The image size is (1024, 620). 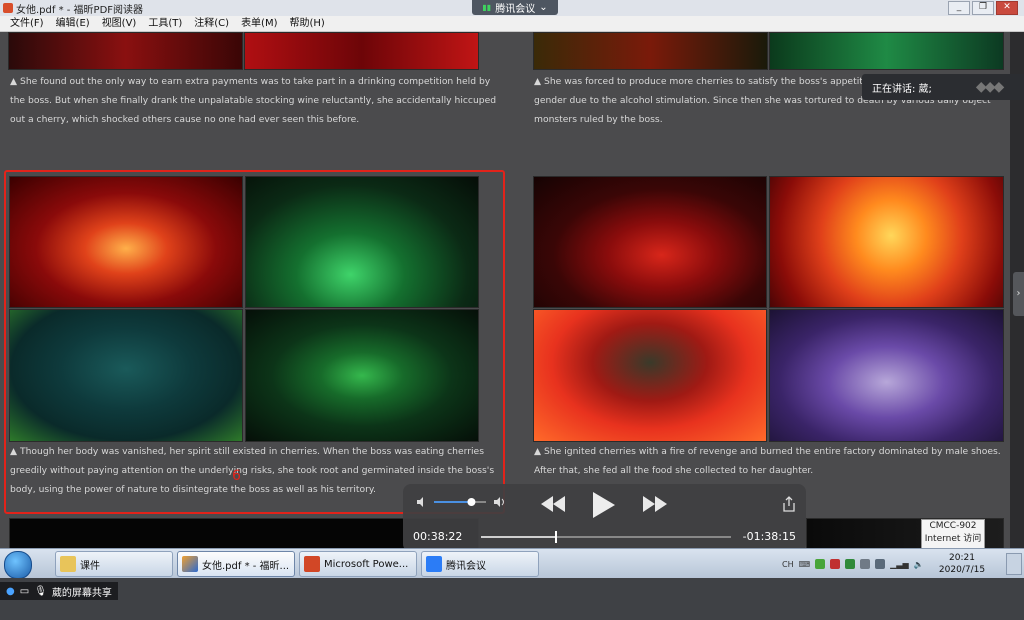 What do you see at coordinates (438, 536) in the screenshot?
I see `elapsed-time: 00:38:22` at bounding box center [438, 536].